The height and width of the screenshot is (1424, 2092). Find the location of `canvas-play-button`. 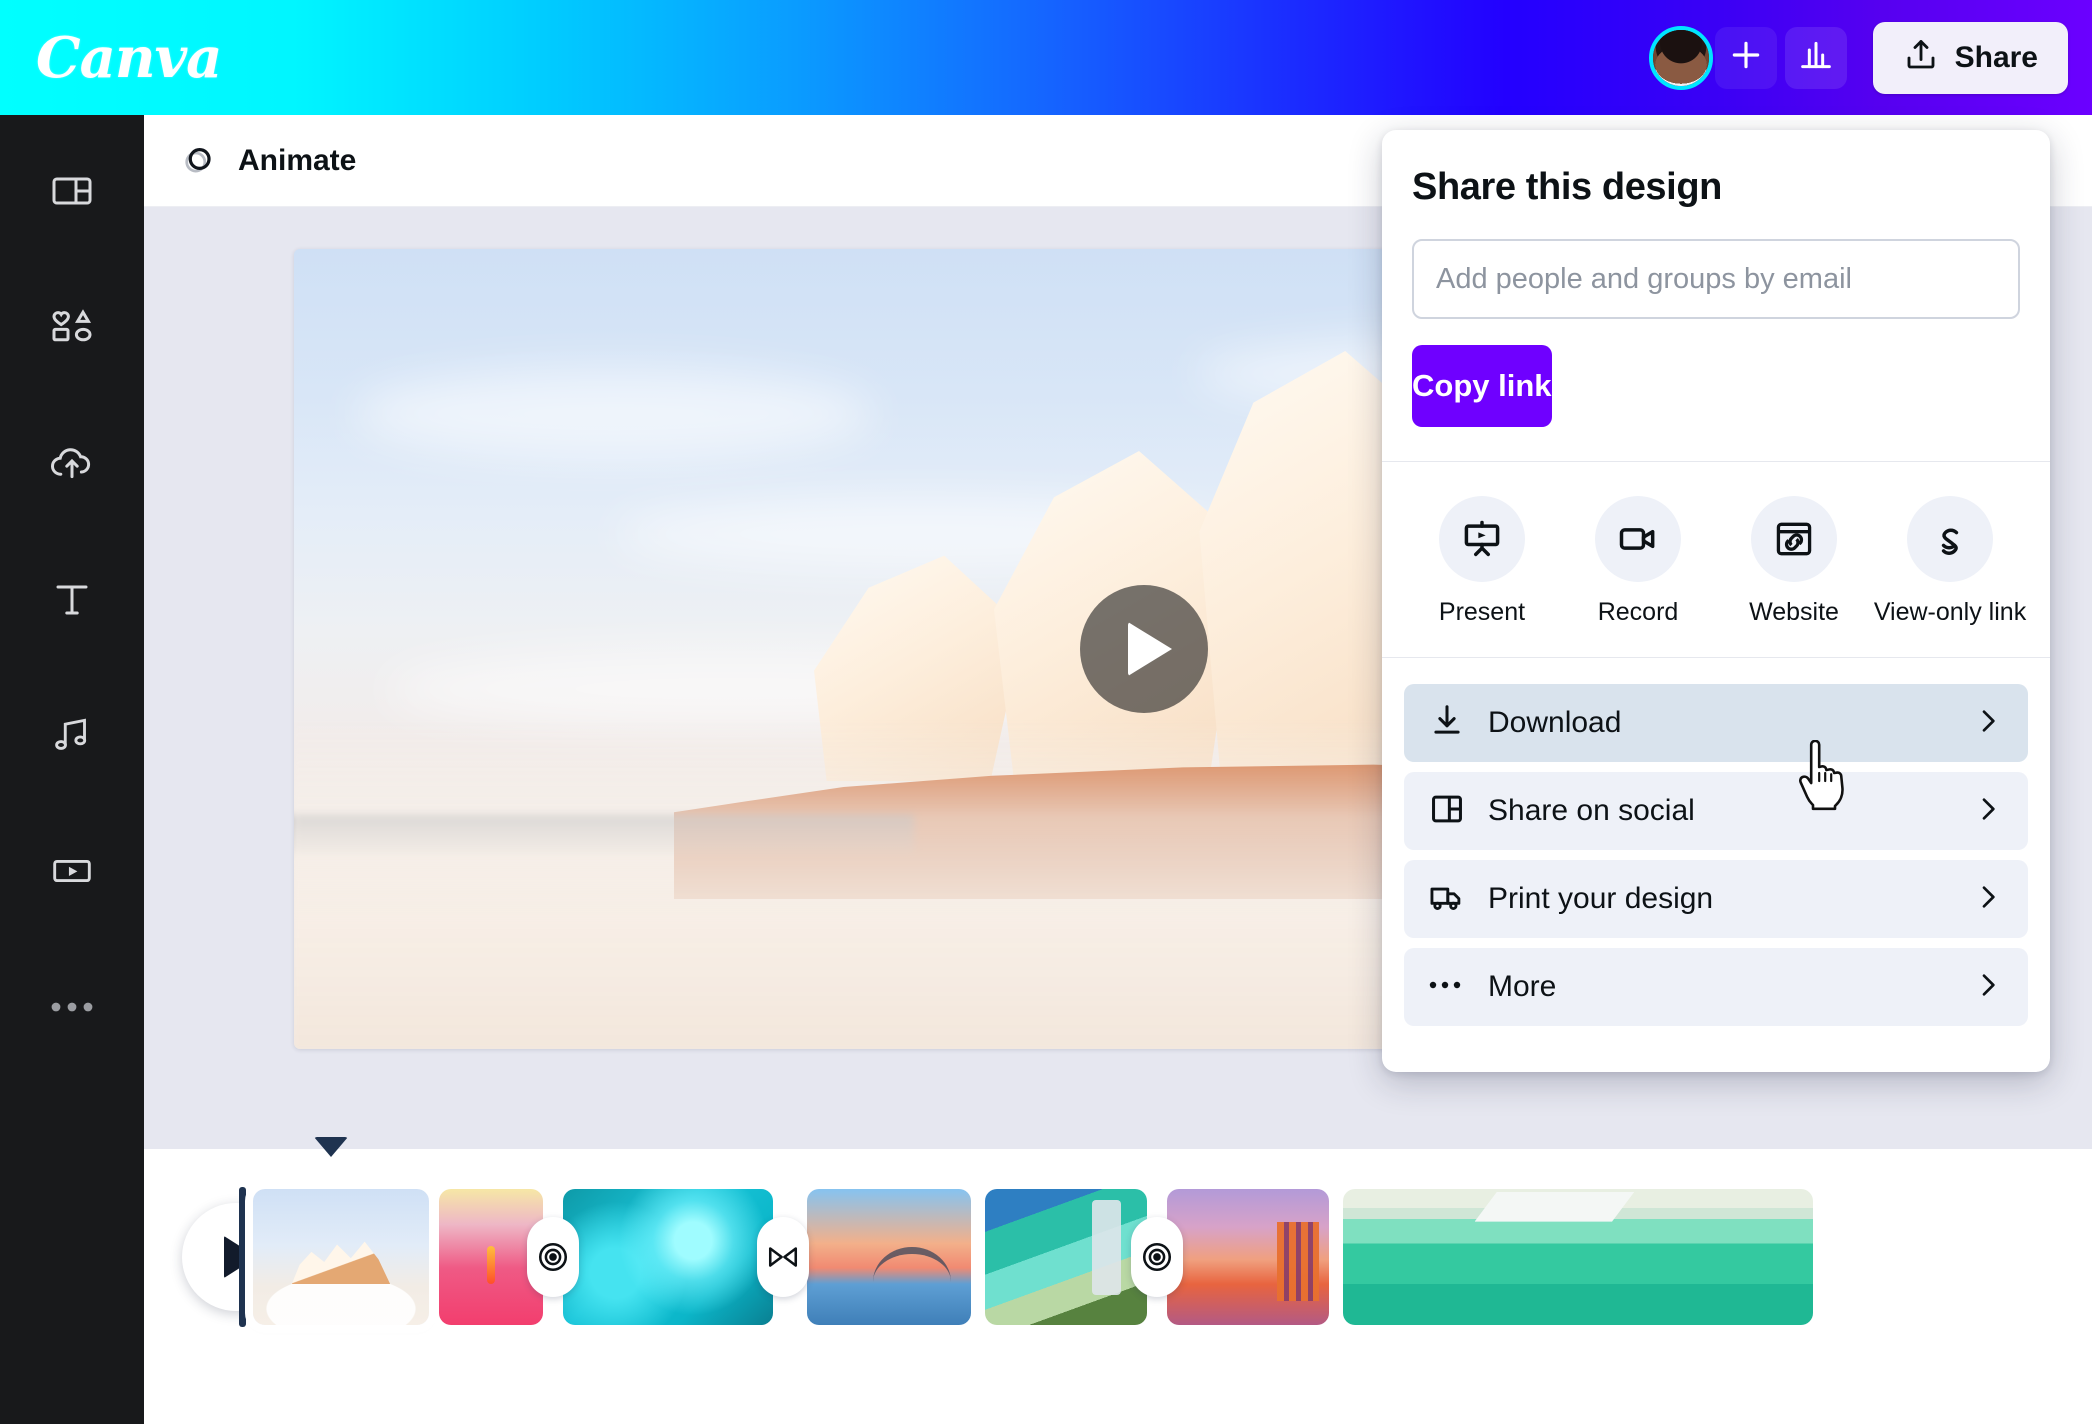

canvas-play-button is located at coordinates (1144, 649).